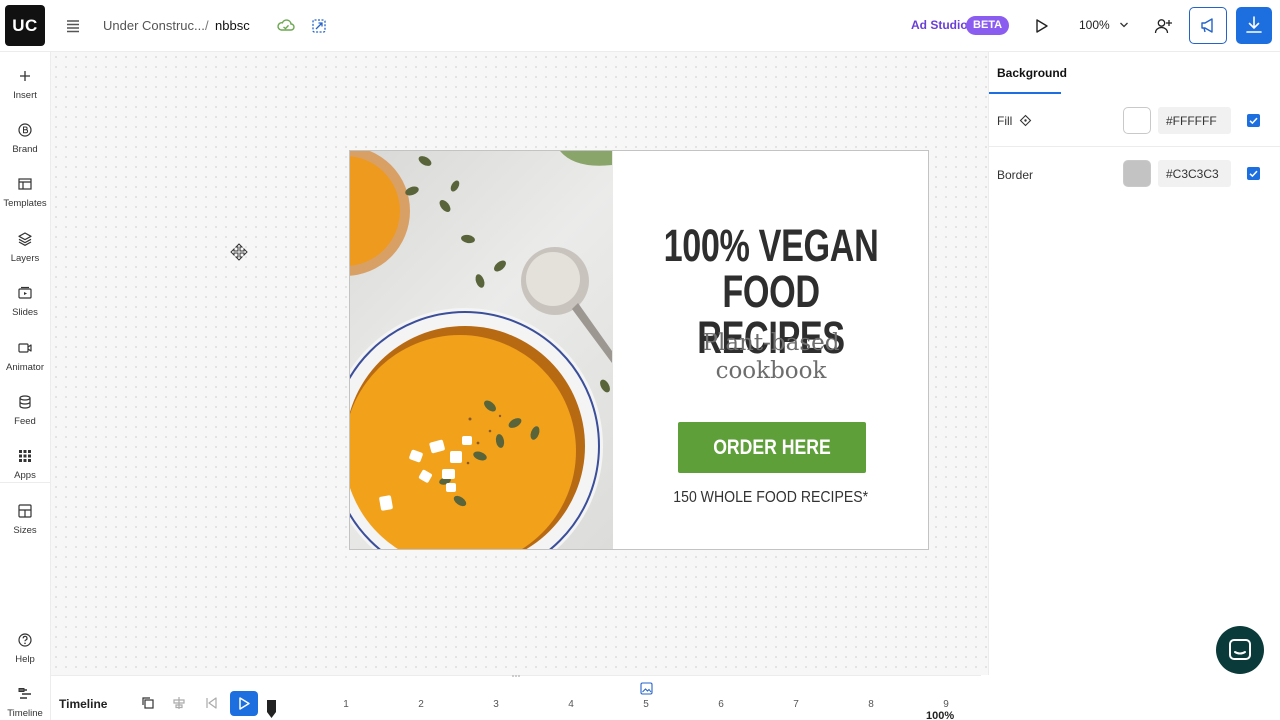  Describe the element at coordinates (25, 88) in the screenshot. I see `nav-insert: Insert` at that location.